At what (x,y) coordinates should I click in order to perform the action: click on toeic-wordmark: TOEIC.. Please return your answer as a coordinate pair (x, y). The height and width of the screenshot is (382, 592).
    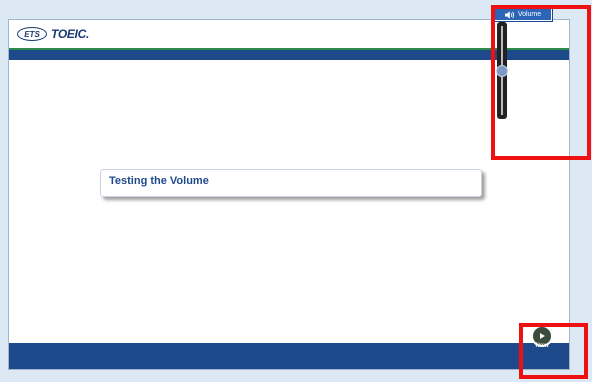
    Looking at the image, I should click on (70, 34).